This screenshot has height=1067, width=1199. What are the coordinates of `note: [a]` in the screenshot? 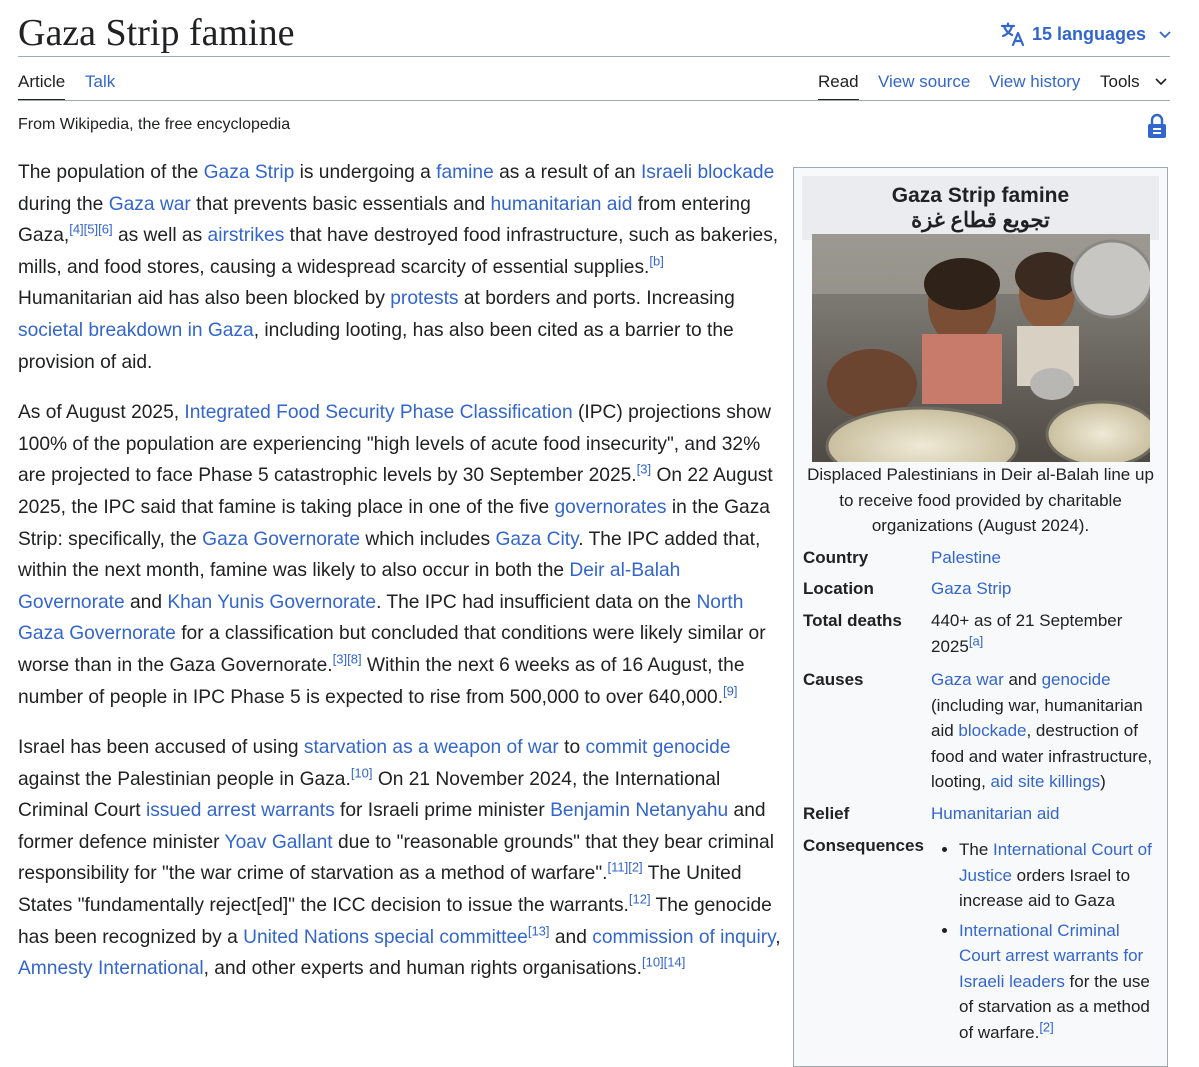 It's located at (976, 640).